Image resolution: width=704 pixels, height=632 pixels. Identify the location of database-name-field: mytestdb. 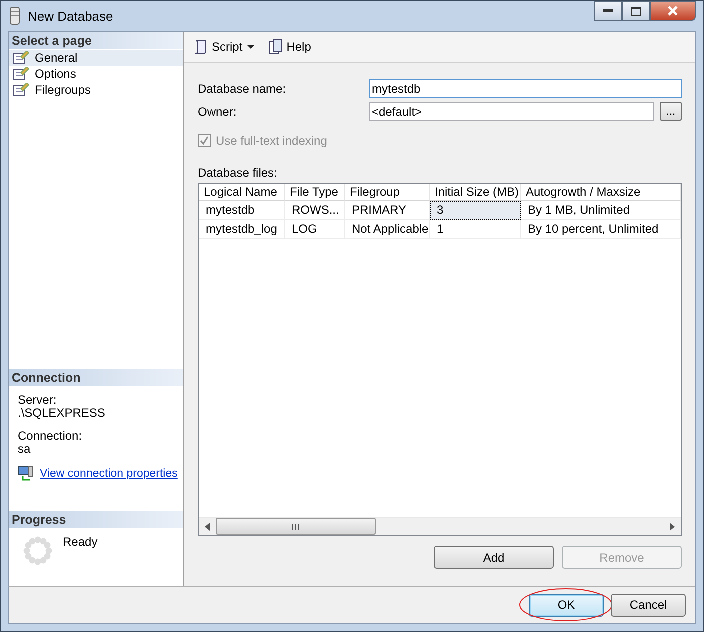
(525, 88).